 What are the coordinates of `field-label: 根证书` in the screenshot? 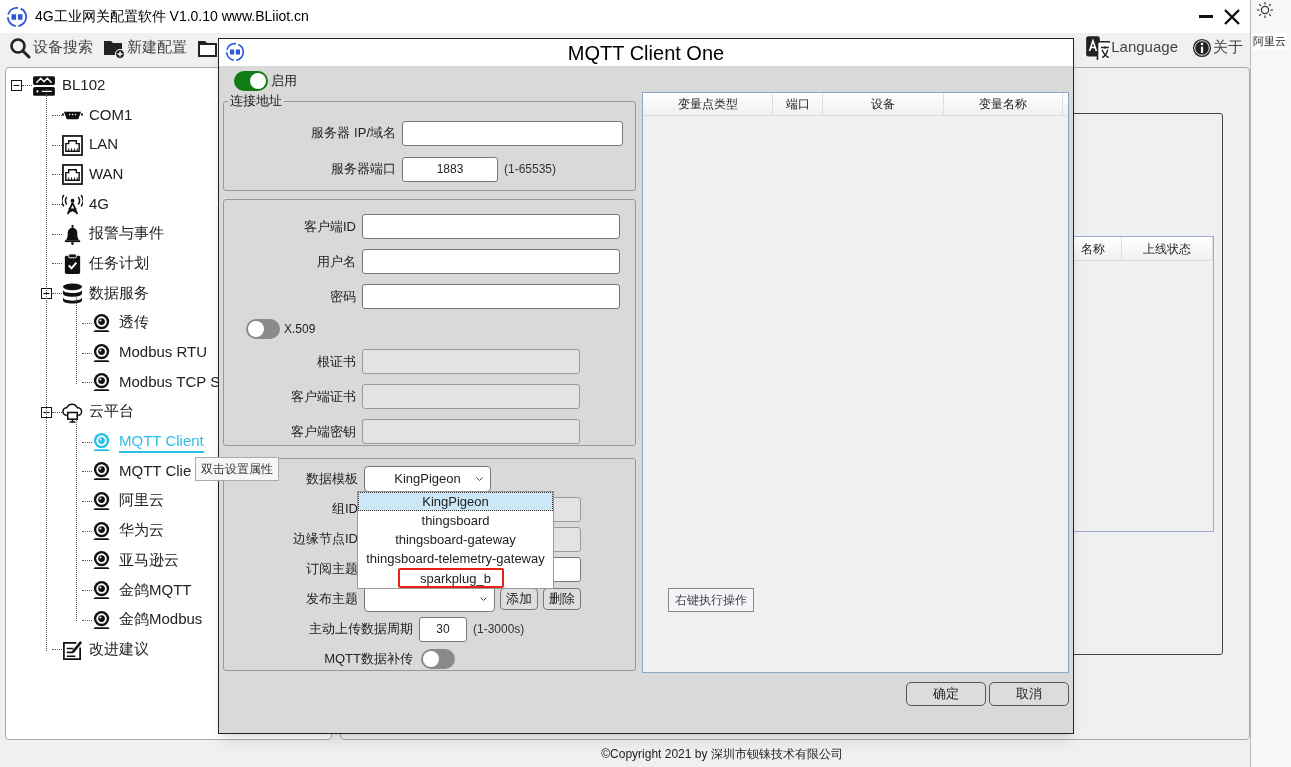 It's located at (336, 361).